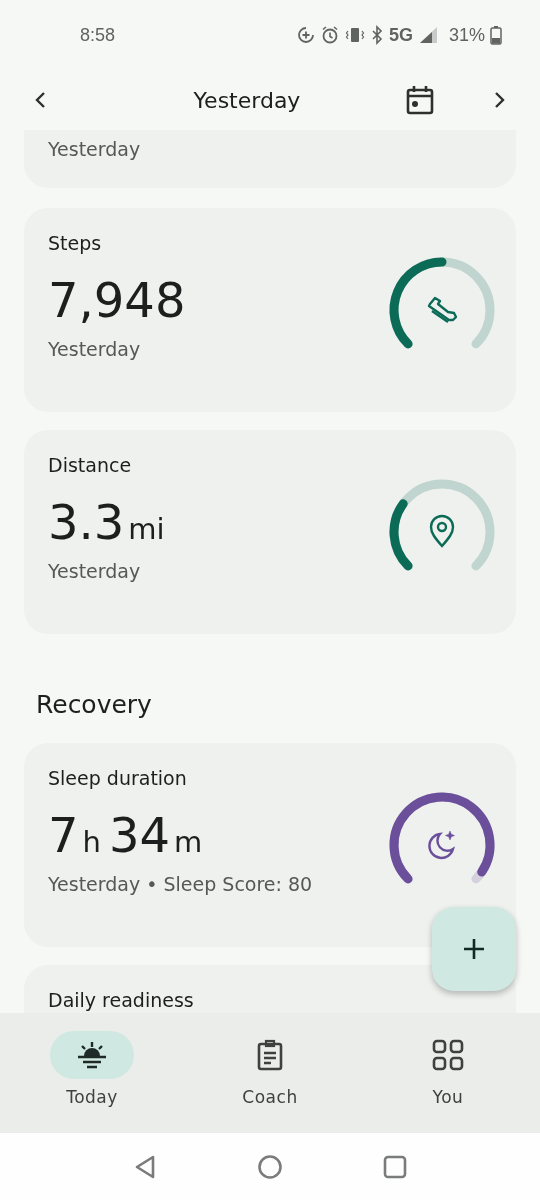  Describe the element at coordinates (305, 35) in the screenshot. I see `data-saver-icon` at that location.